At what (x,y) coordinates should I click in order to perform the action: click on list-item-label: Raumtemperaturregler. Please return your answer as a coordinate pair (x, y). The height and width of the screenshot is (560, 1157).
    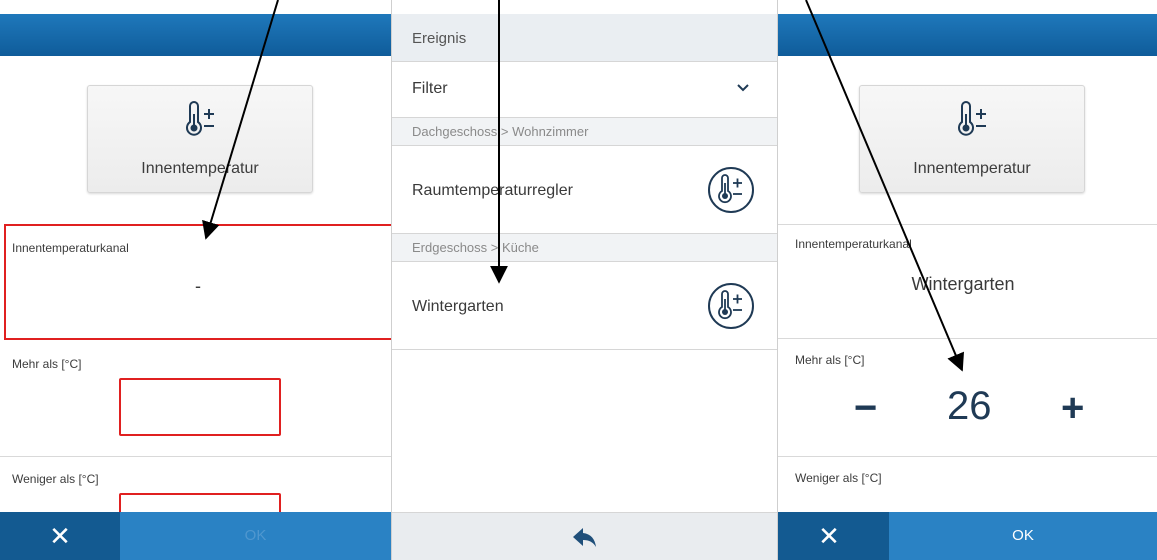
    Looking at the image, I should click on (492, 190).